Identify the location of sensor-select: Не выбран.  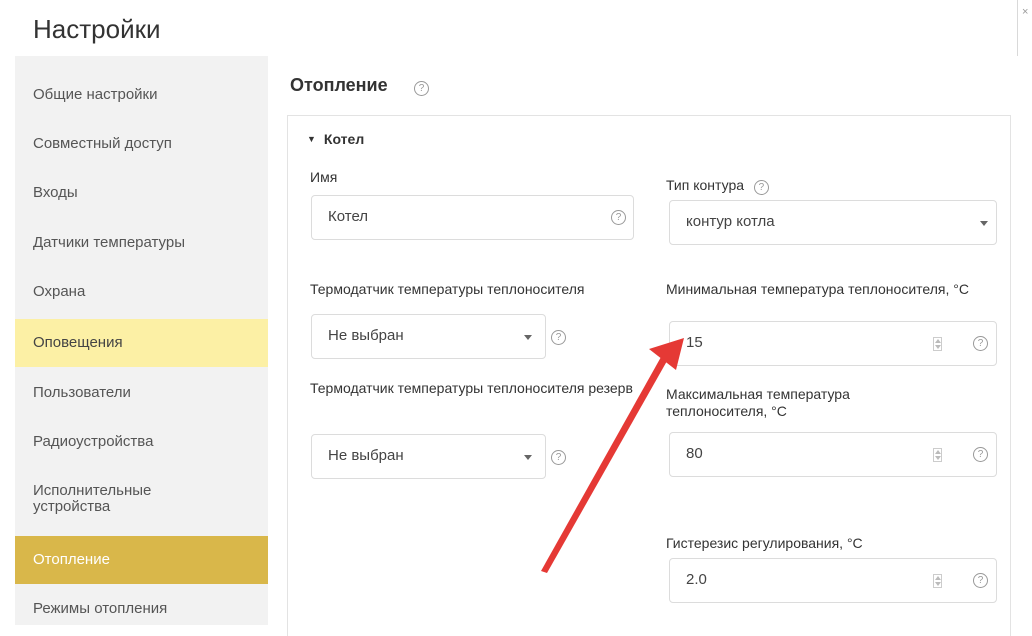
(428, 336).